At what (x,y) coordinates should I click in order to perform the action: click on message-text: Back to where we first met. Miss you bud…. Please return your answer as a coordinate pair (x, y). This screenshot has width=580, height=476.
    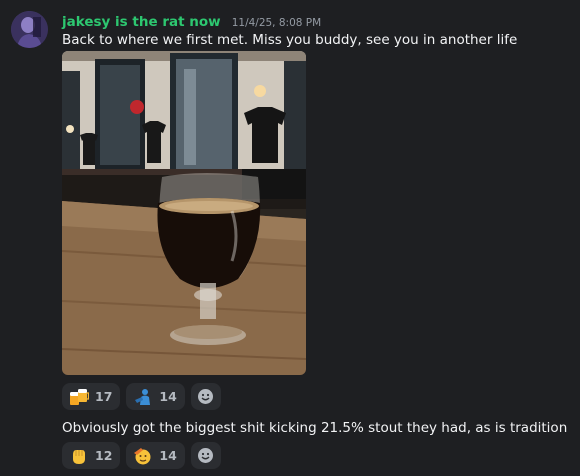
    Looking at the image, I should click on (290, 40).